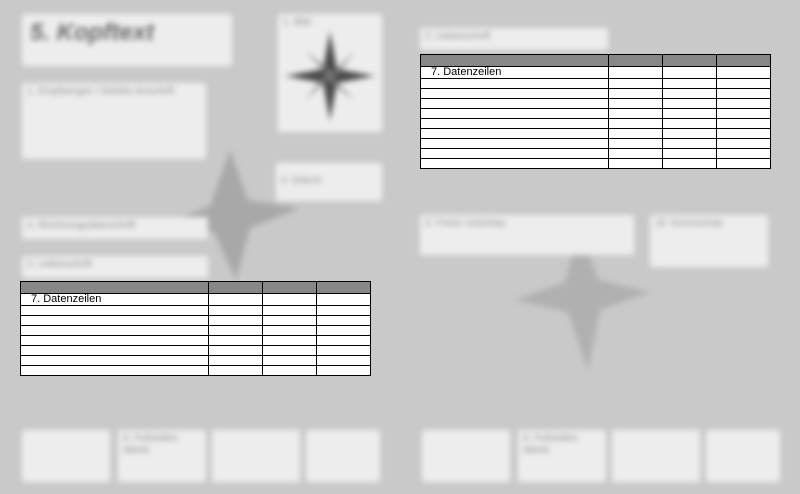  Describe the element at coordinates (60, 264) in the screenshot. I see `ueberschrift-left-label: 2. Ueberschrift` at that location.